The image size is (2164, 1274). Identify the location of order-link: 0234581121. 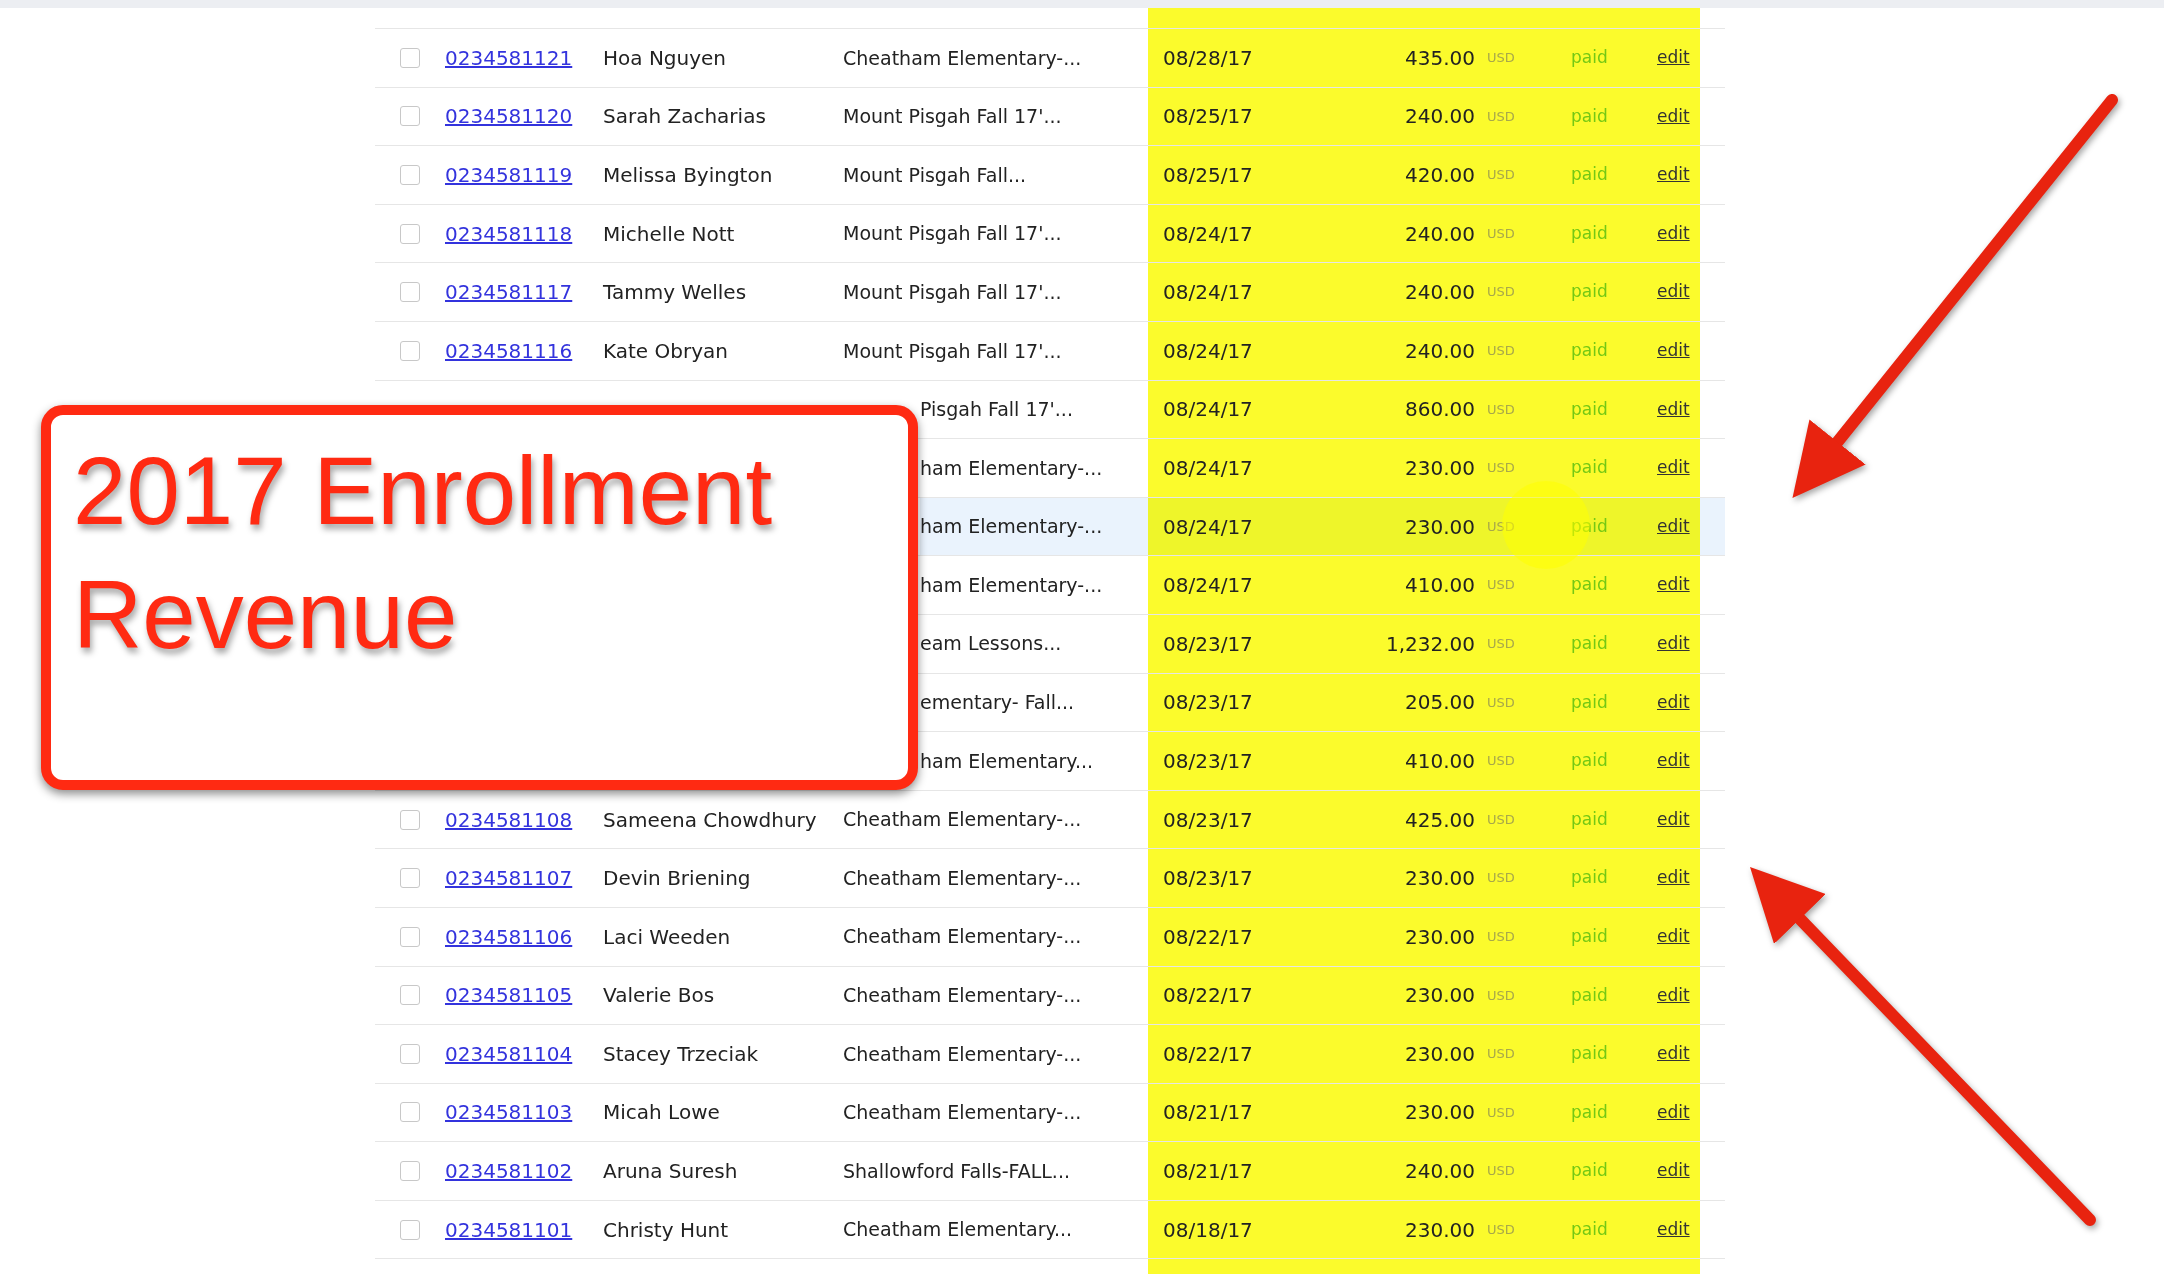
(509, 57).